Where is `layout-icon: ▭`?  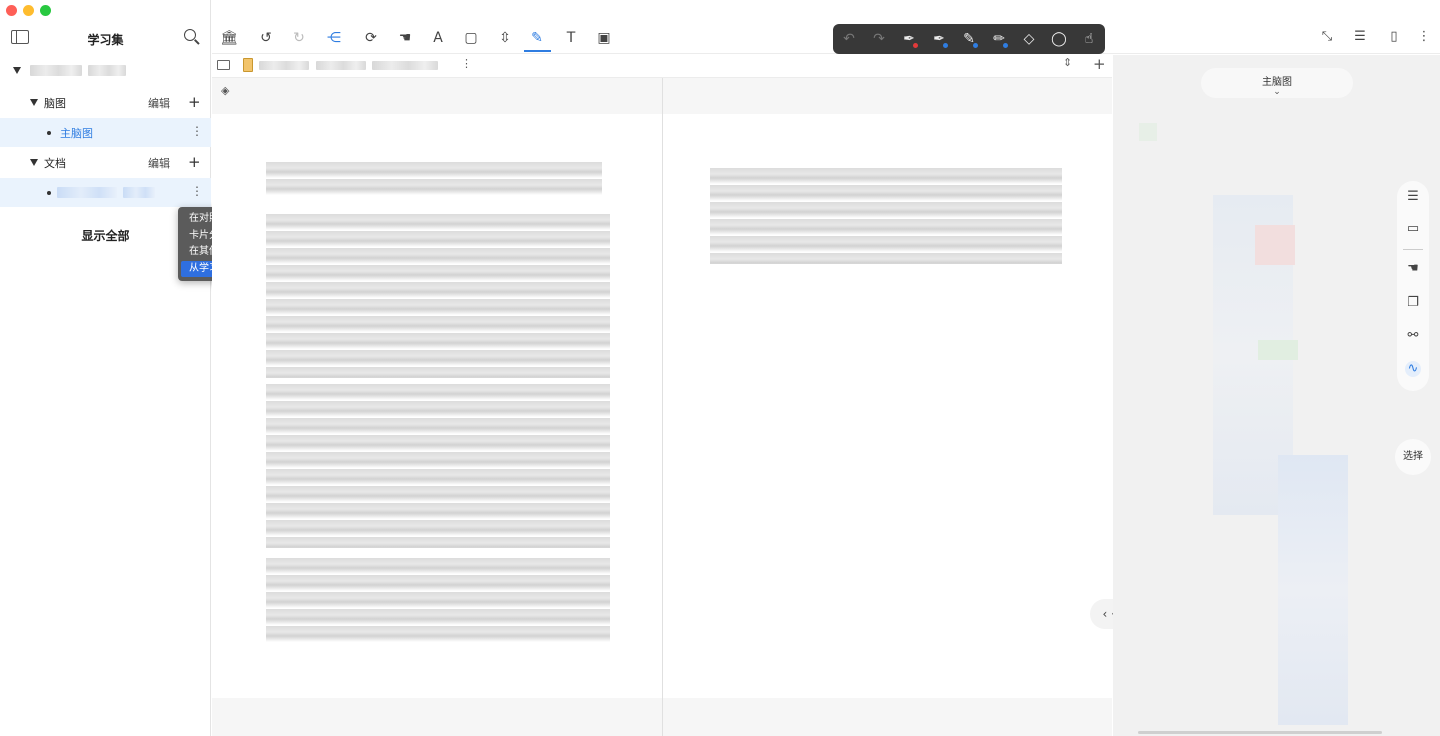
layout-icon: ▭ is located at coordinates (1413, 229).